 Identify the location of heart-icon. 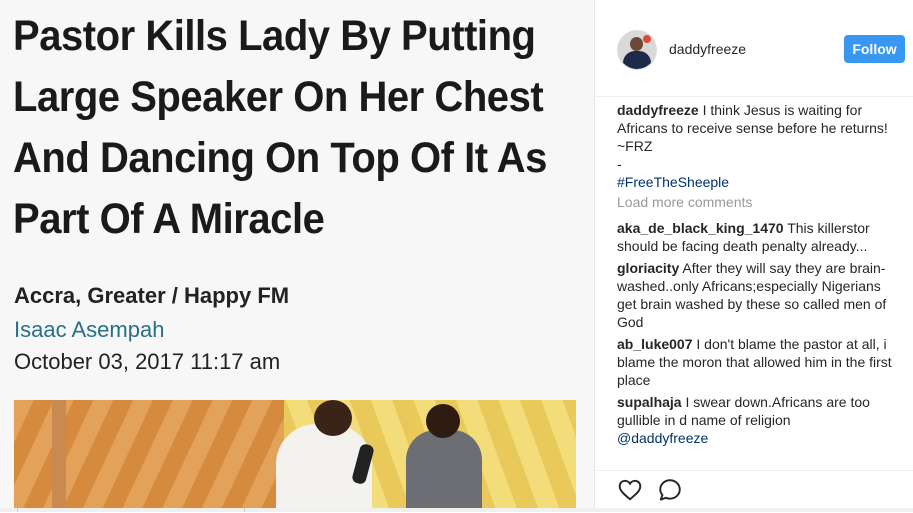
(630, 490).